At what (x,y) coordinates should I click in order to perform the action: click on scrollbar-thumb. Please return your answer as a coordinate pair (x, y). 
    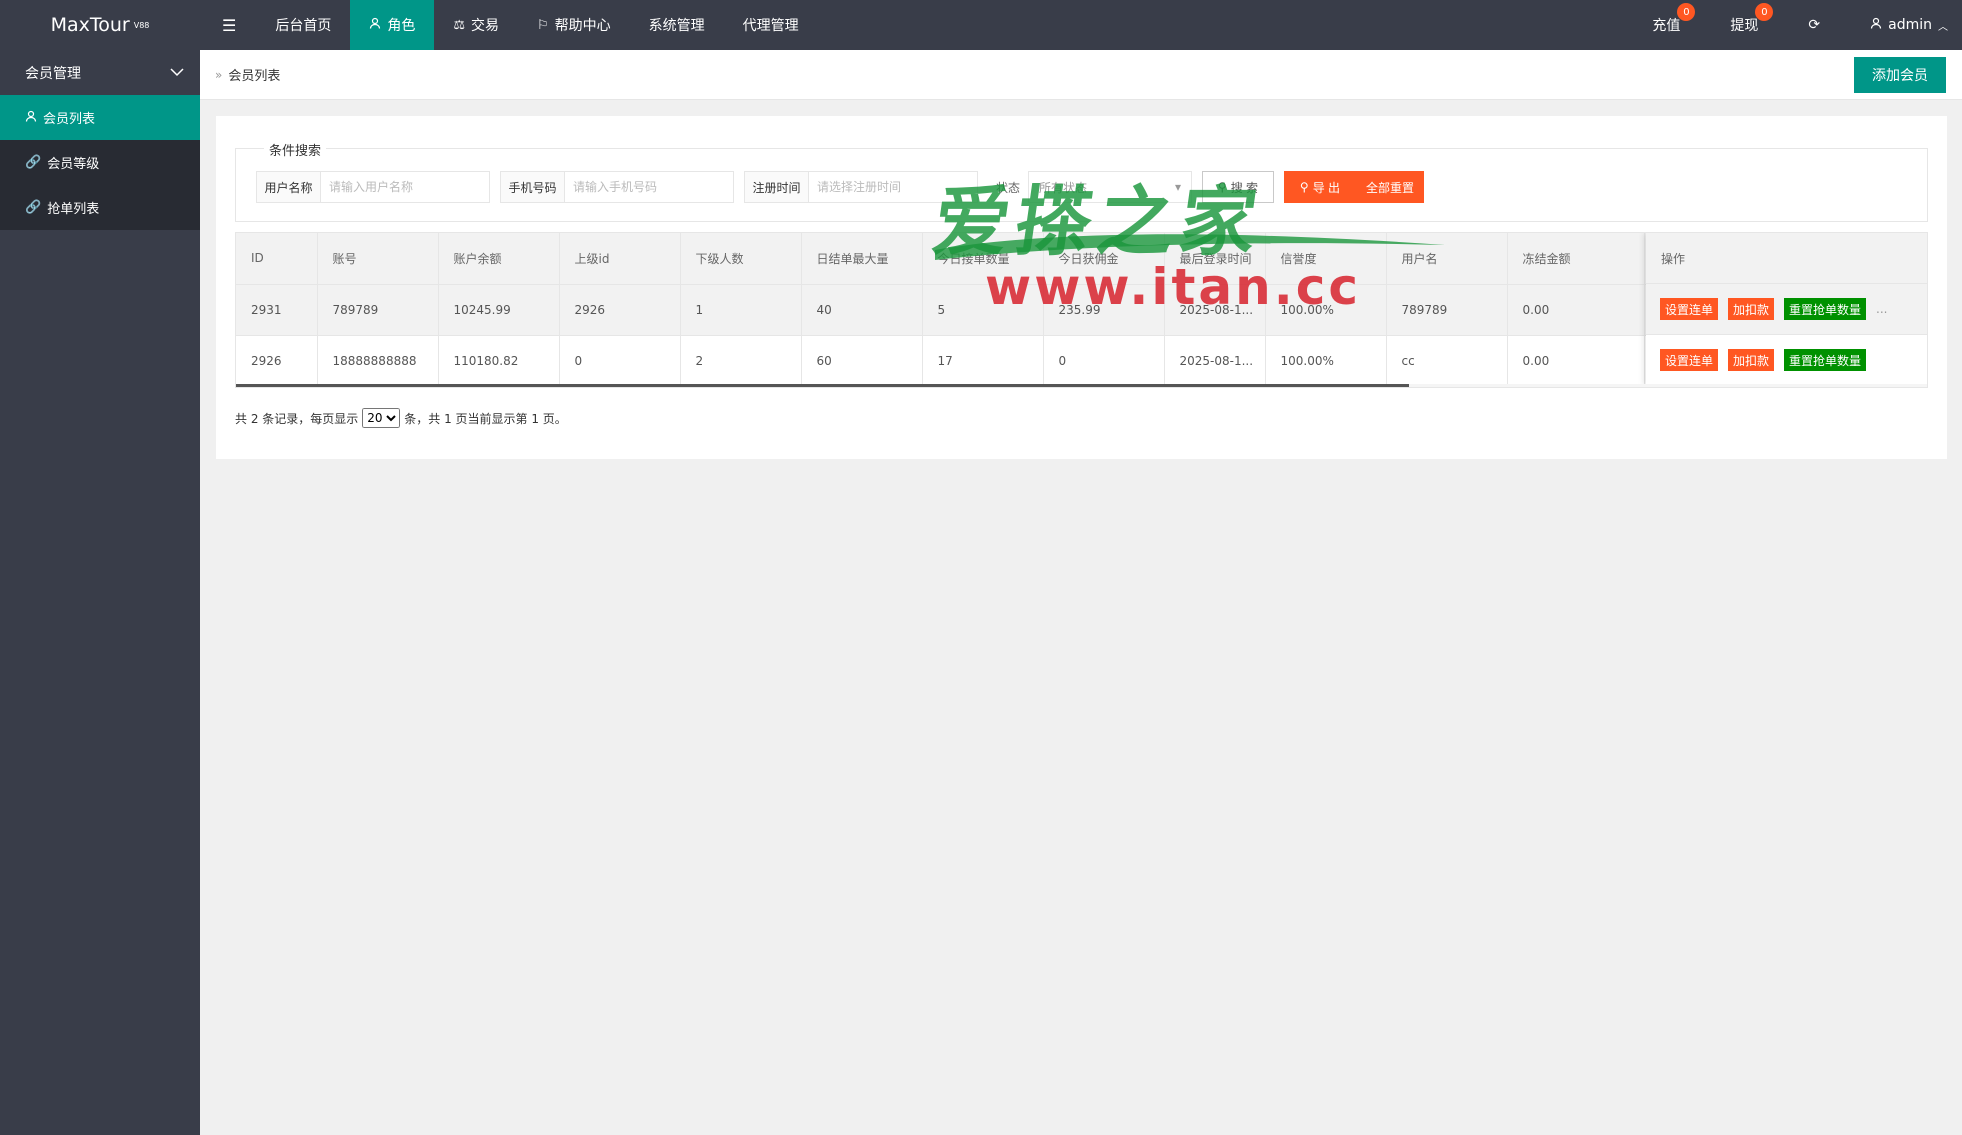
    Looking at the image, I should click on (822, 385).